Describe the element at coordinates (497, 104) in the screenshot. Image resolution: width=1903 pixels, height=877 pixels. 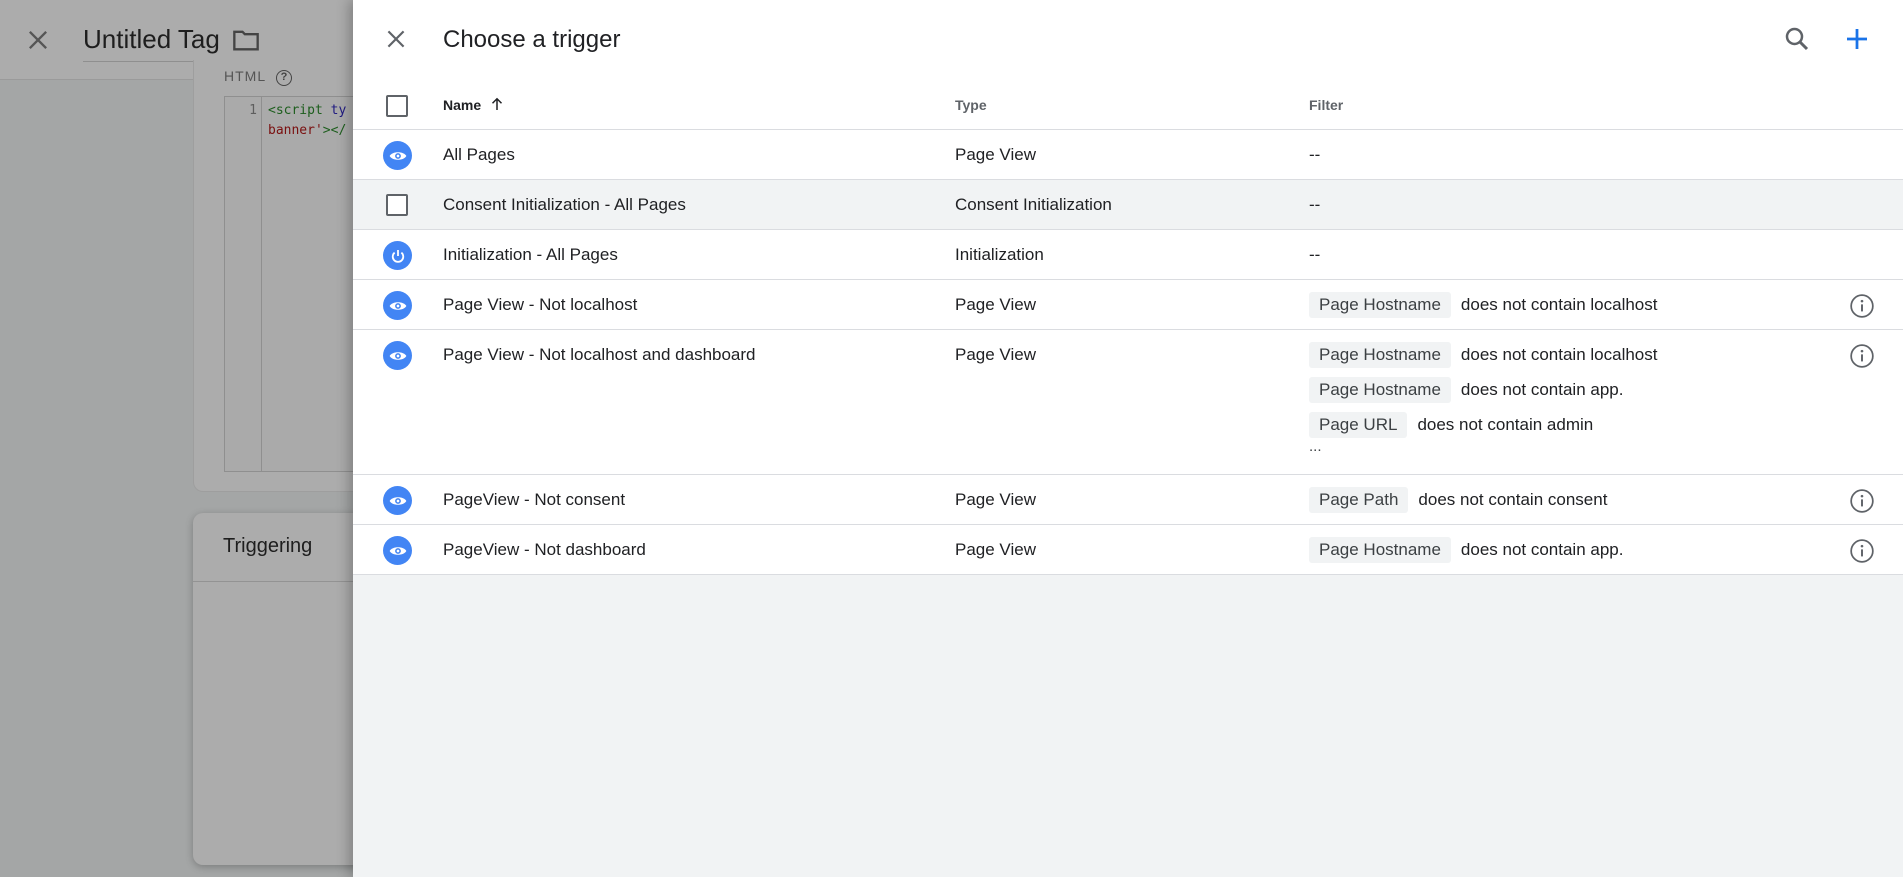
I see `arrow-up-icon` at that location.